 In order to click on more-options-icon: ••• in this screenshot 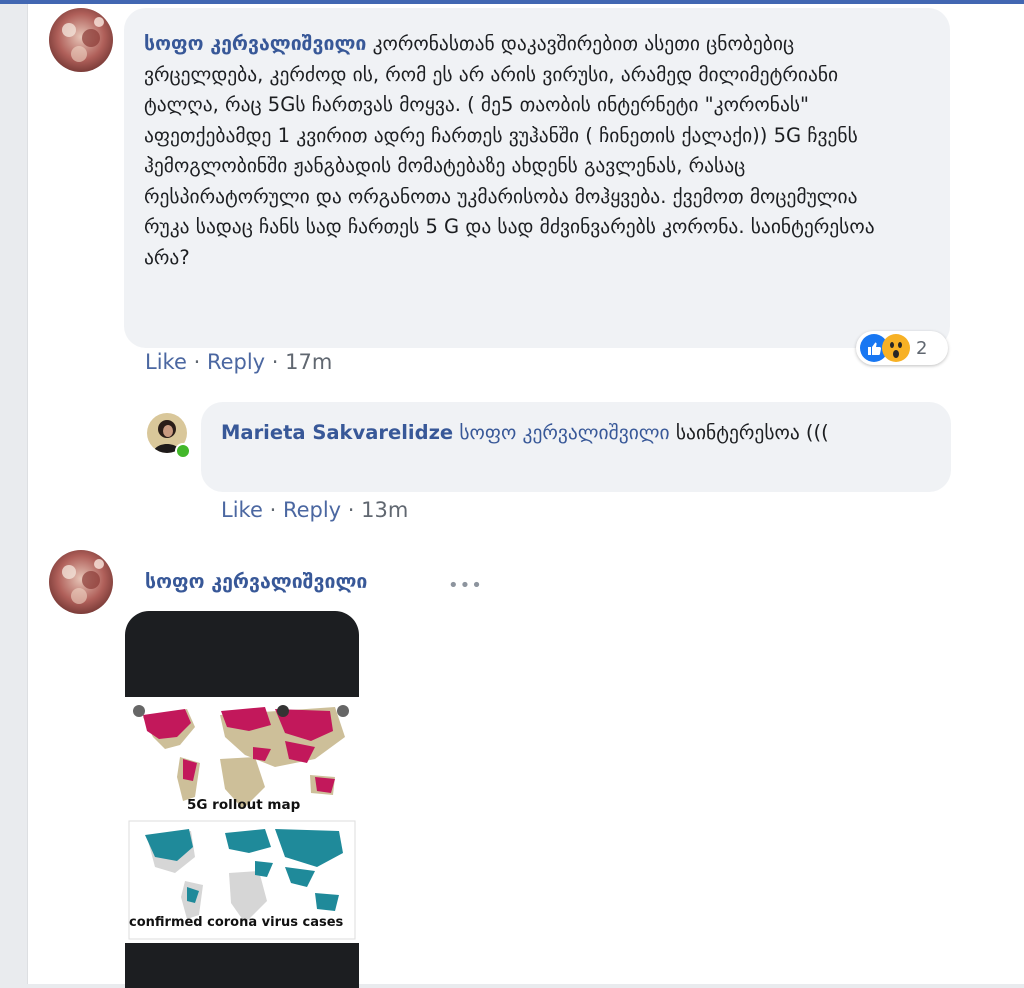, I will do `click(465, 585)`.